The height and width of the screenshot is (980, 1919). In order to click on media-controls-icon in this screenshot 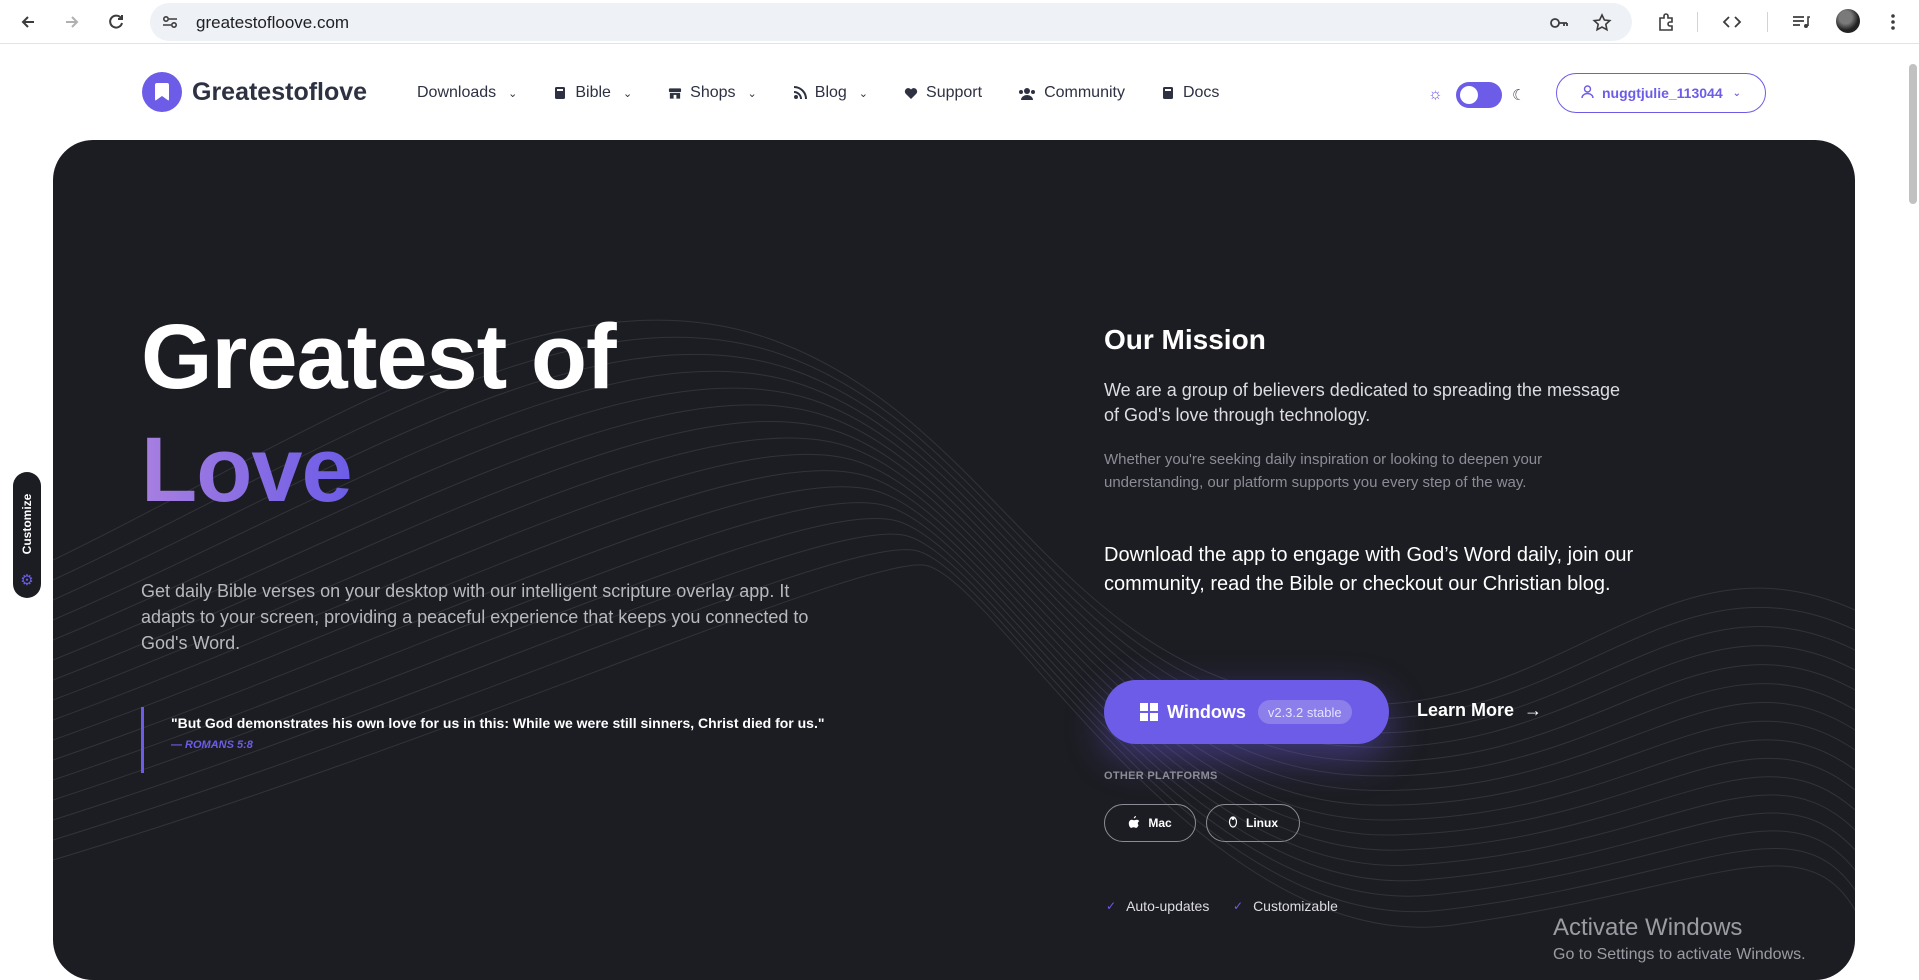, I will do `click(1801, 22)`.